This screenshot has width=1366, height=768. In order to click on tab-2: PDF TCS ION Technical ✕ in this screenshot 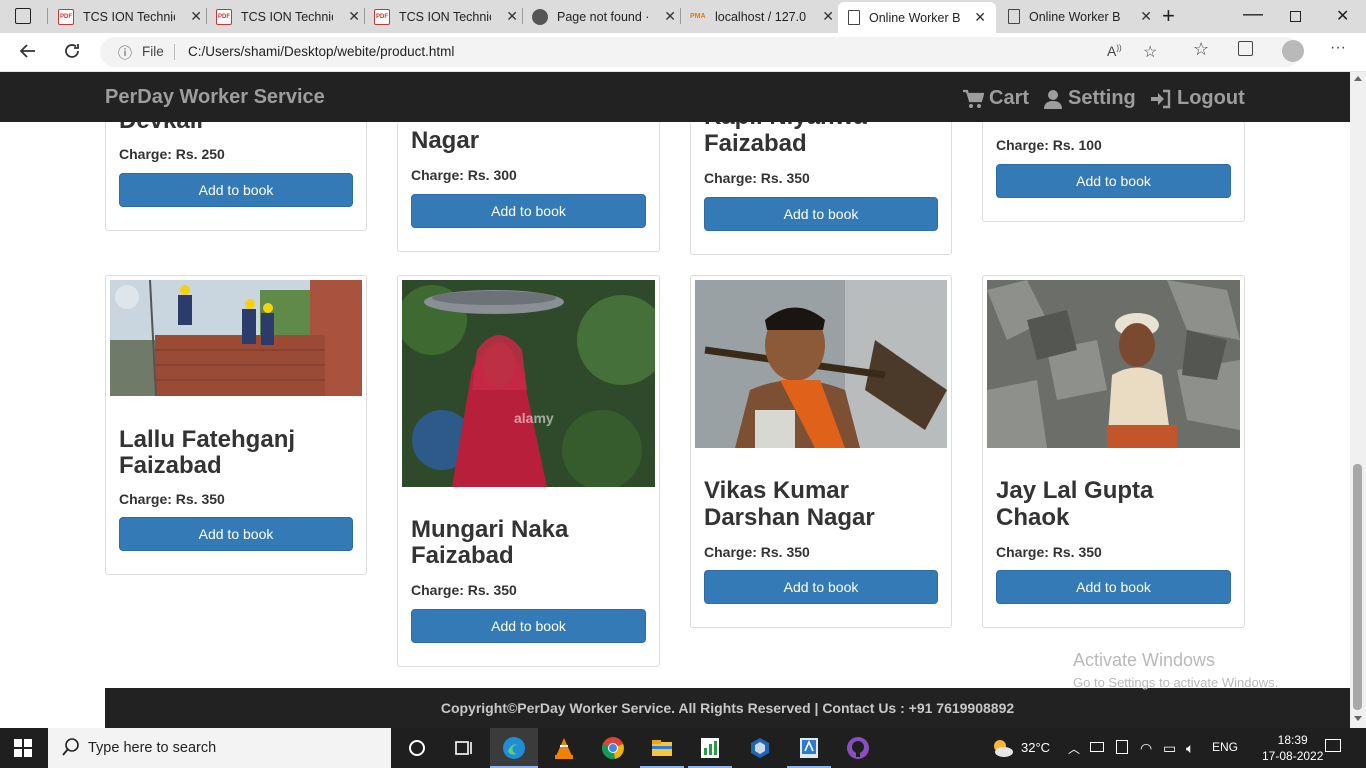, I will do `click(289, 16)`.